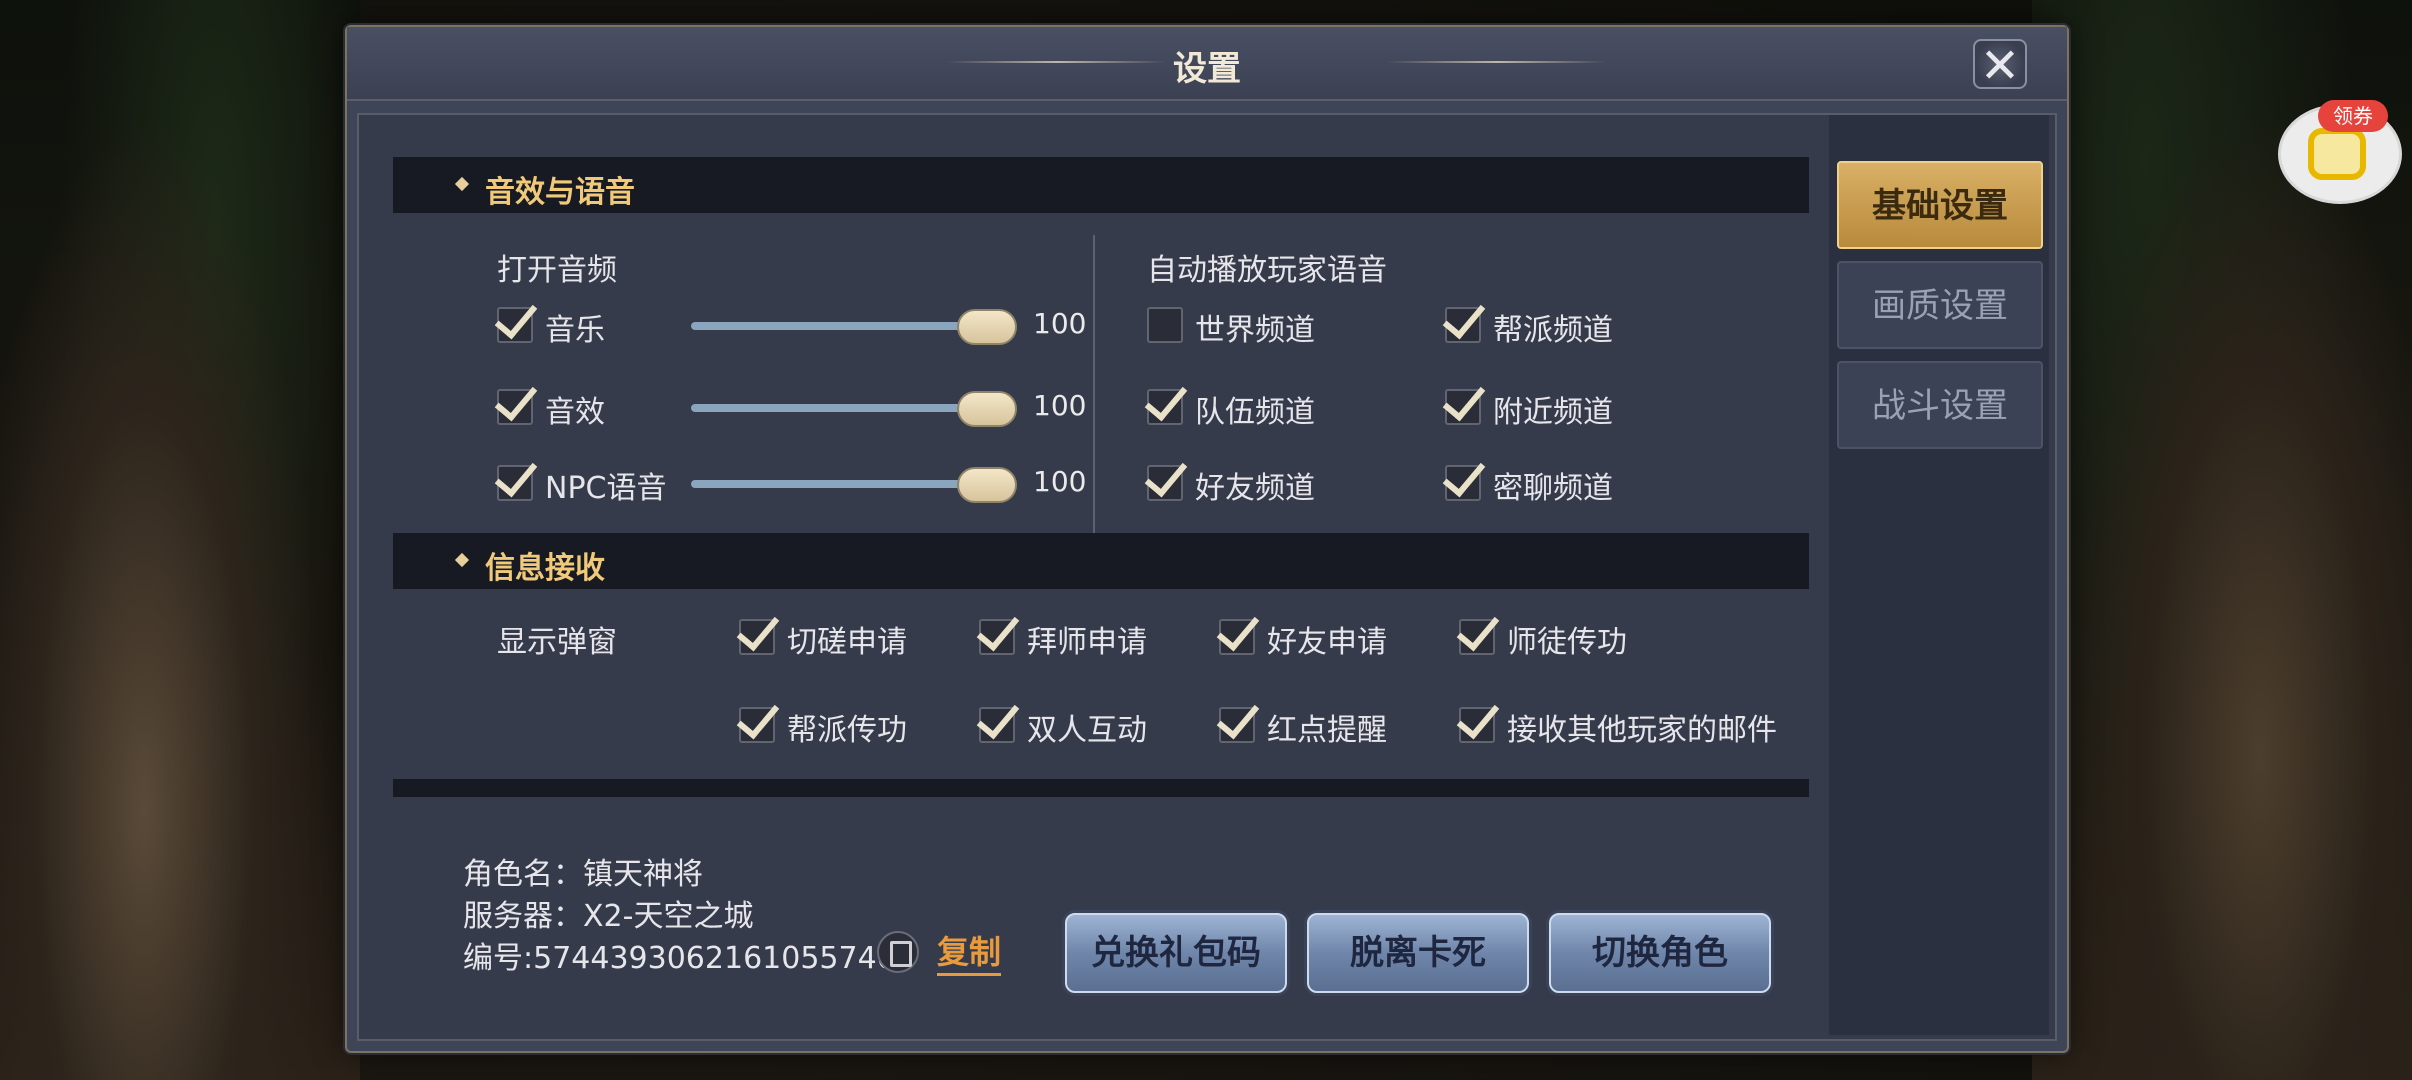 Image resolution: width=2412 pixels, height=1080 pixels. What do you see at coordinates (1642, 730) in the screenshot?
I see `mail-label: 接收其他玩家的邮件` at bounding box center [1642, 730].